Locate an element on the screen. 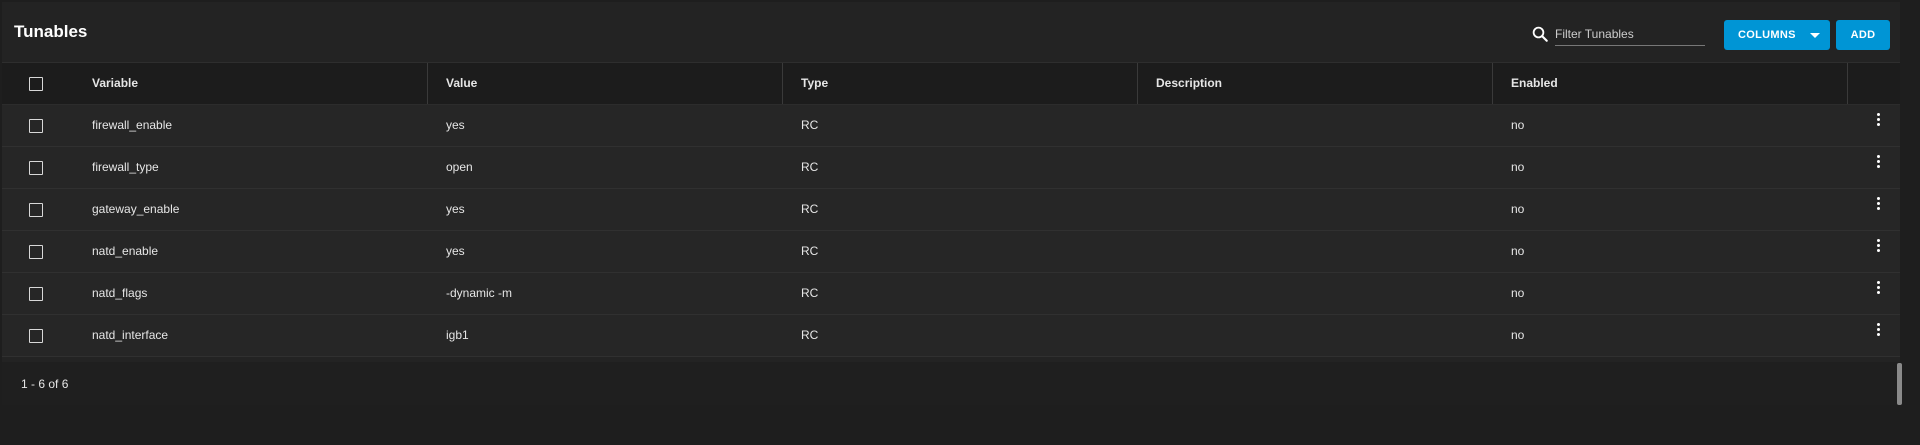 The height and width of the screenshot is (445, 1920). cell-variable: firewall_type is located at coordinates (125, 167).